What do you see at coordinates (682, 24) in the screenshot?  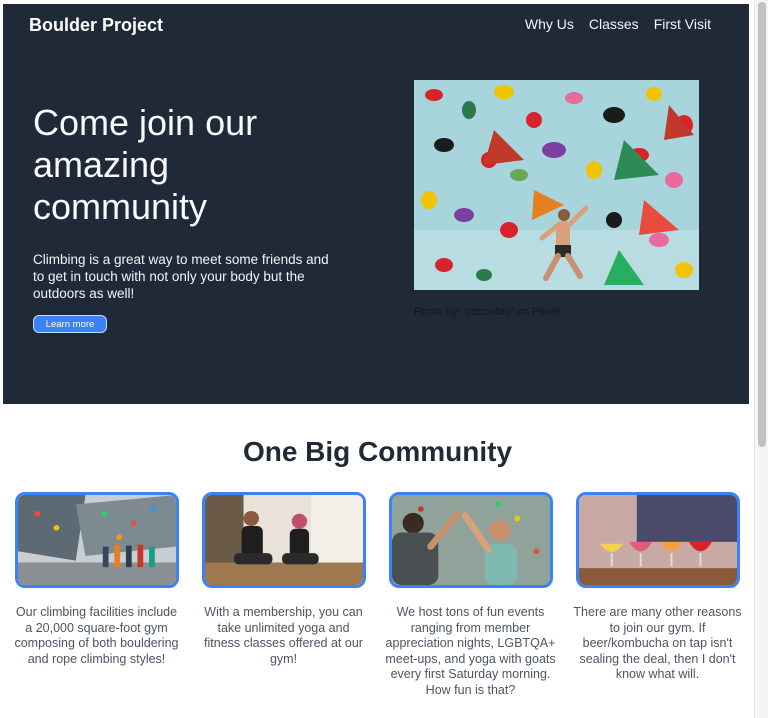 I see `nav-link-first-visit: First Visit` at bounding box center [682, 24].